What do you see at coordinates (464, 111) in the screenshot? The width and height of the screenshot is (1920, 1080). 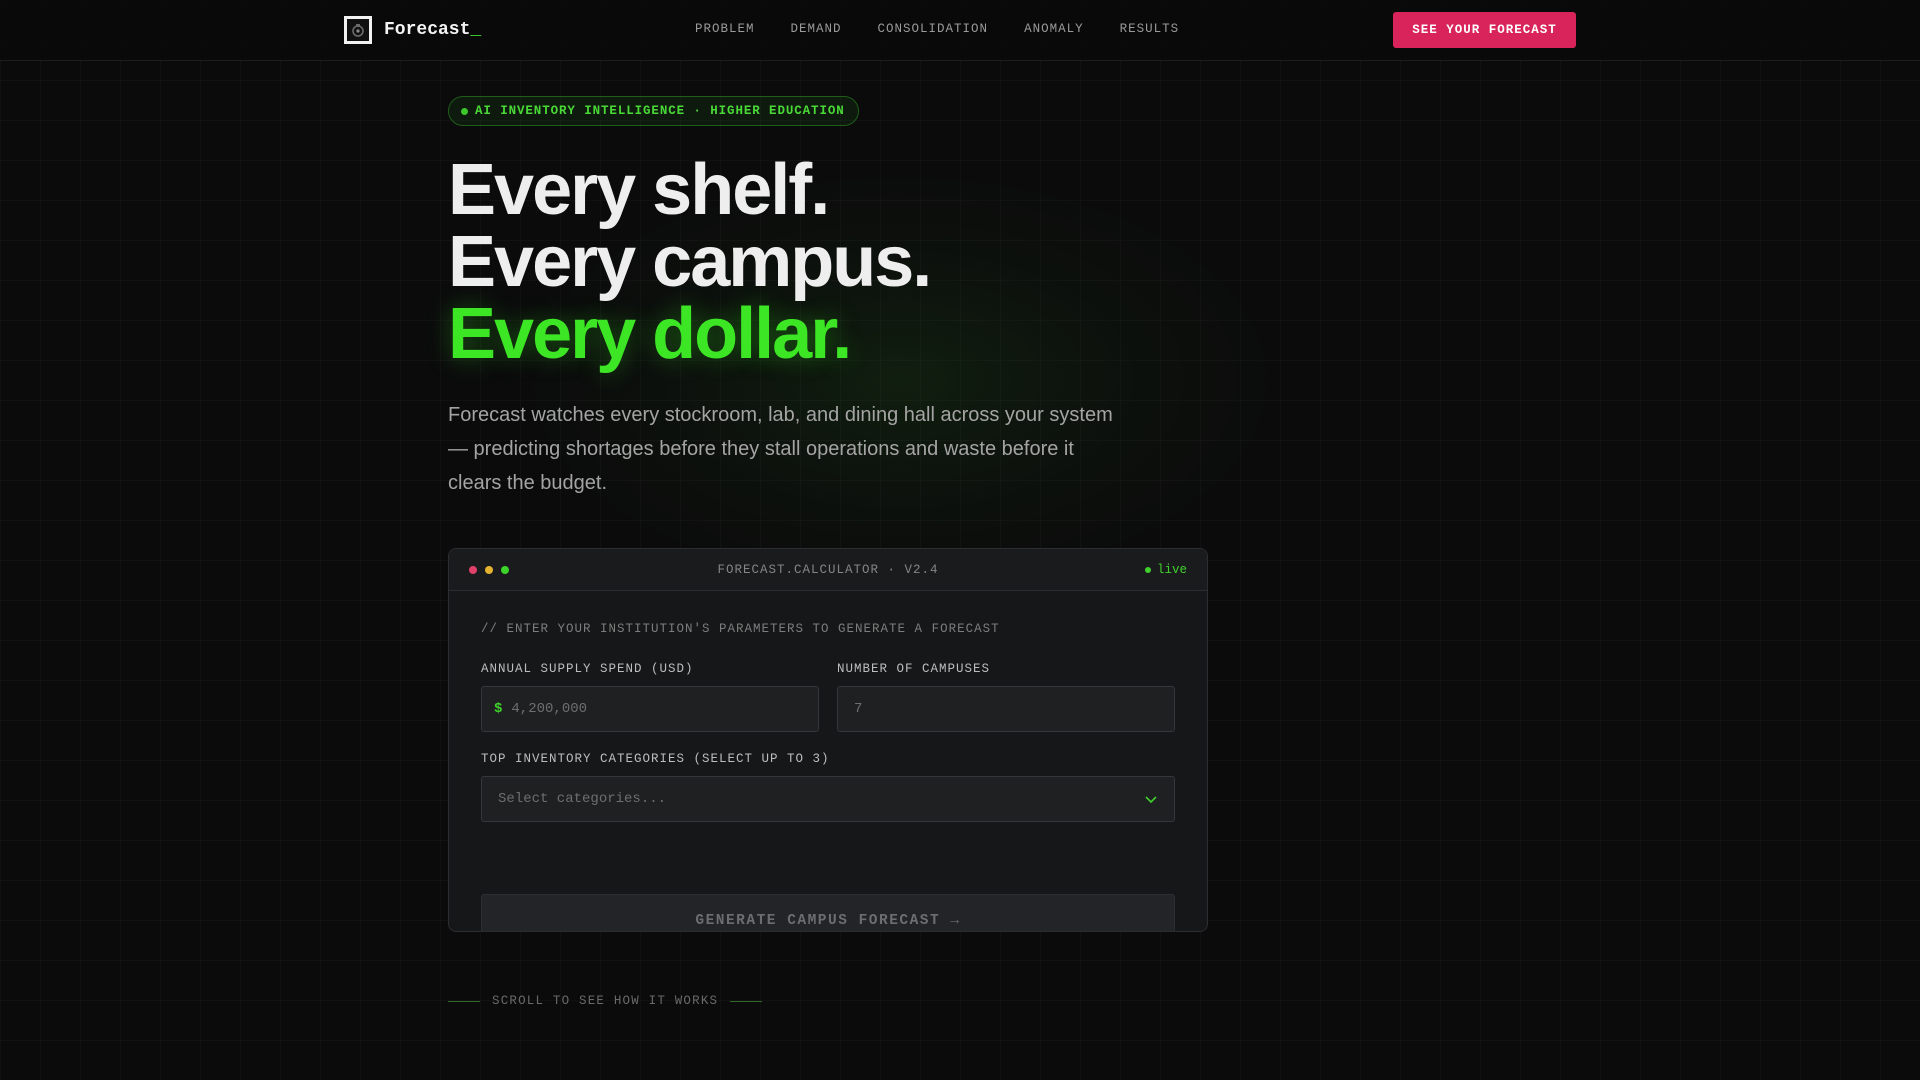 I see `badge-dot-icon` at bounding box center [464, 111].